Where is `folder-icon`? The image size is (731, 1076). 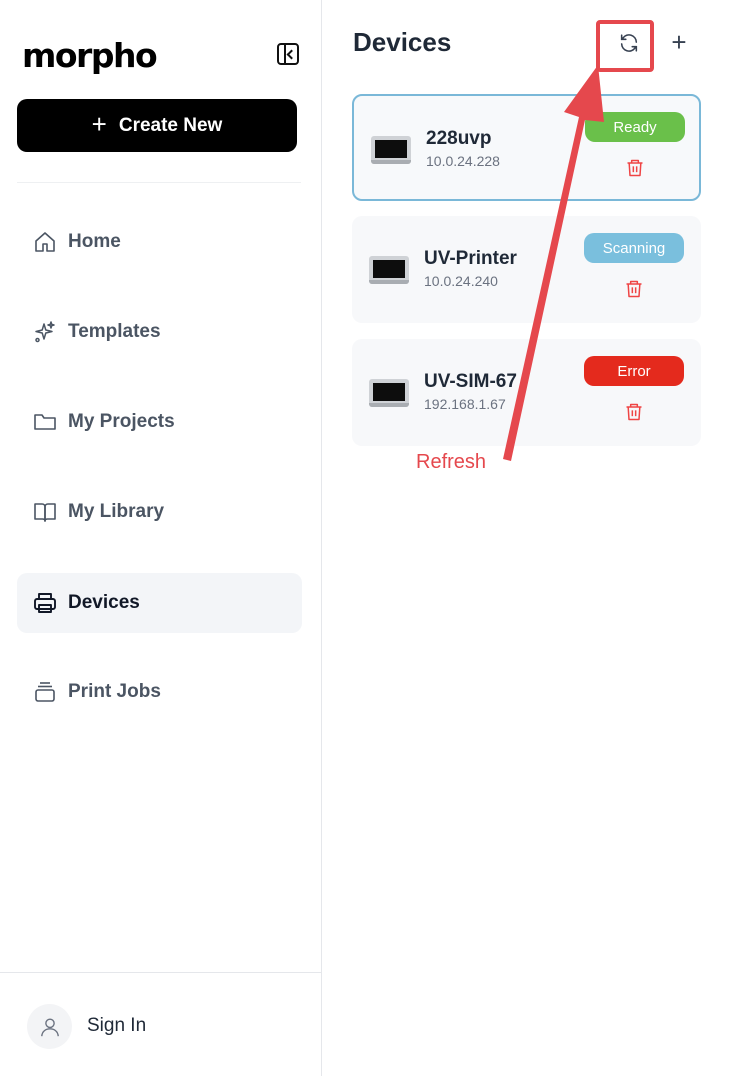
folder-icon is located at coordinates (45, 422).